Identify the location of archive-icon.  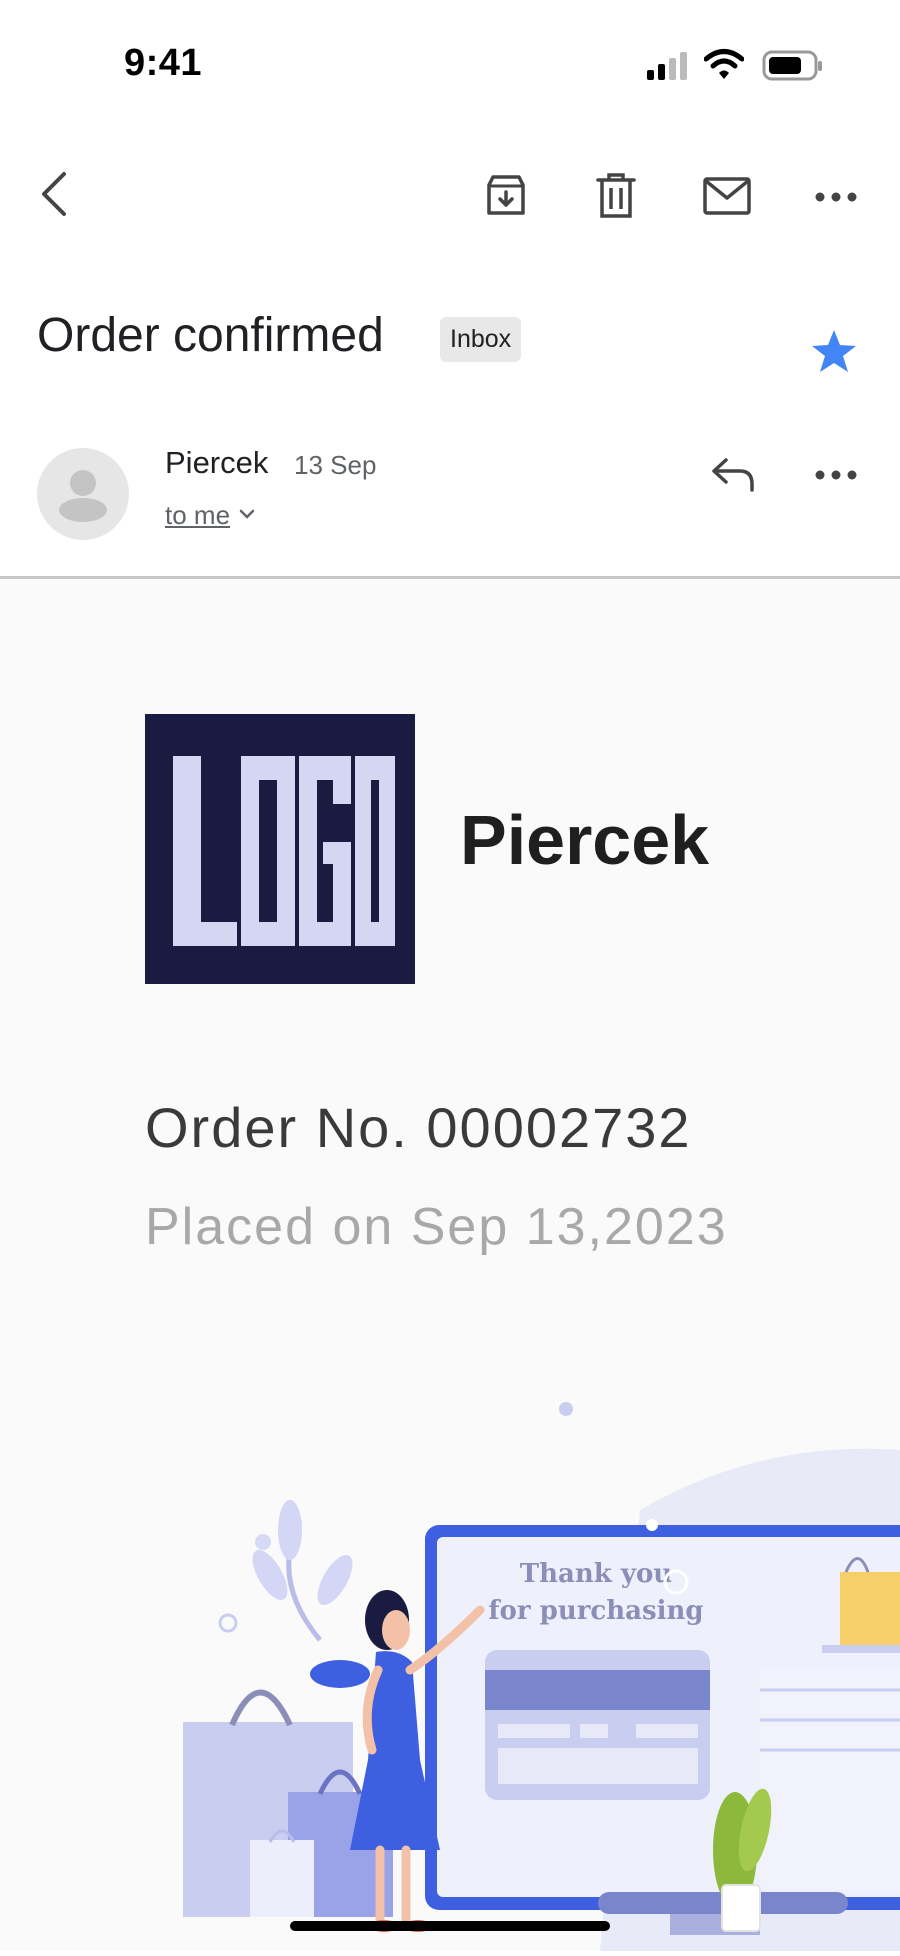
(506, 198).